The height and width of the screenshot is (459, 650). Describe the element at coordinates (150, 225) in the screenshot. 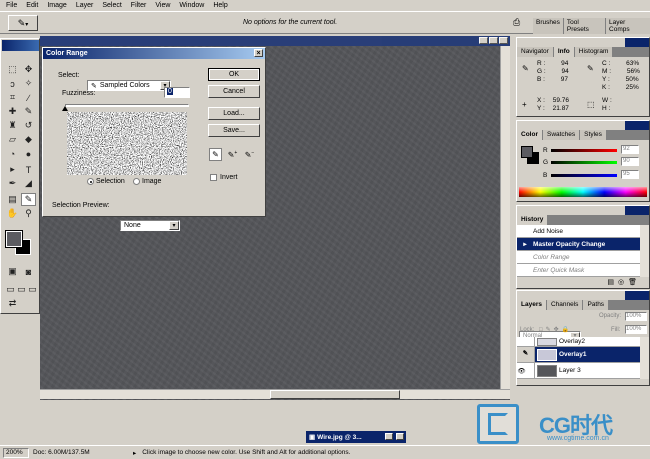

I see `selection-preview-dropdown: None ▾` at that location.